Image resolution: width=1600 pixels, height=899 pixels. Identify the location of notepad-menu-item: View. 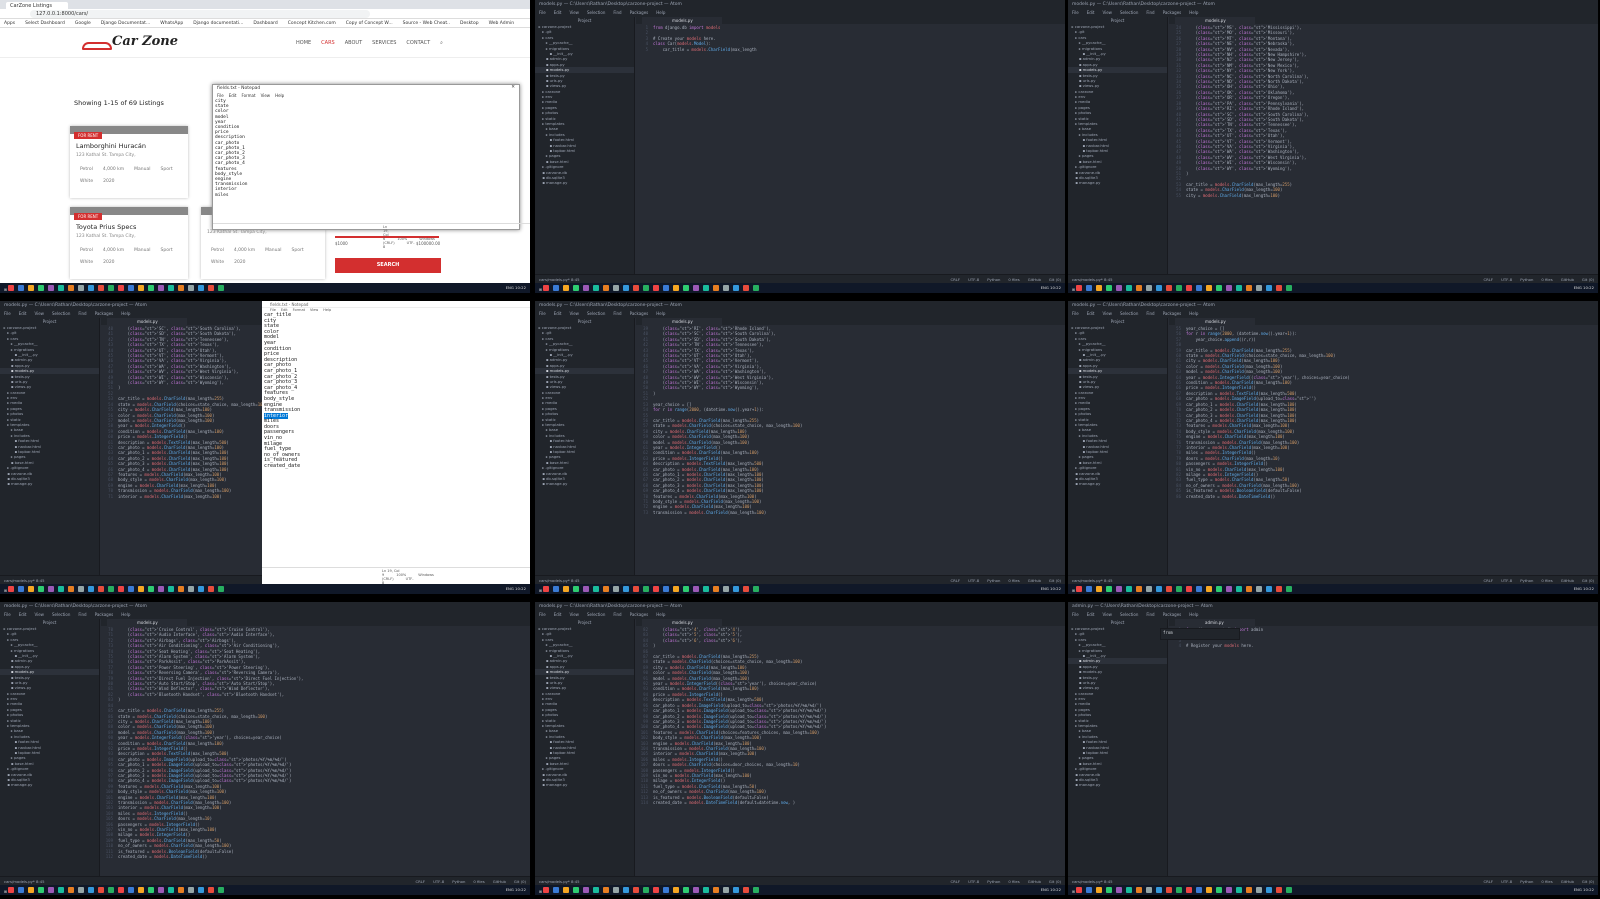
(314, 310).